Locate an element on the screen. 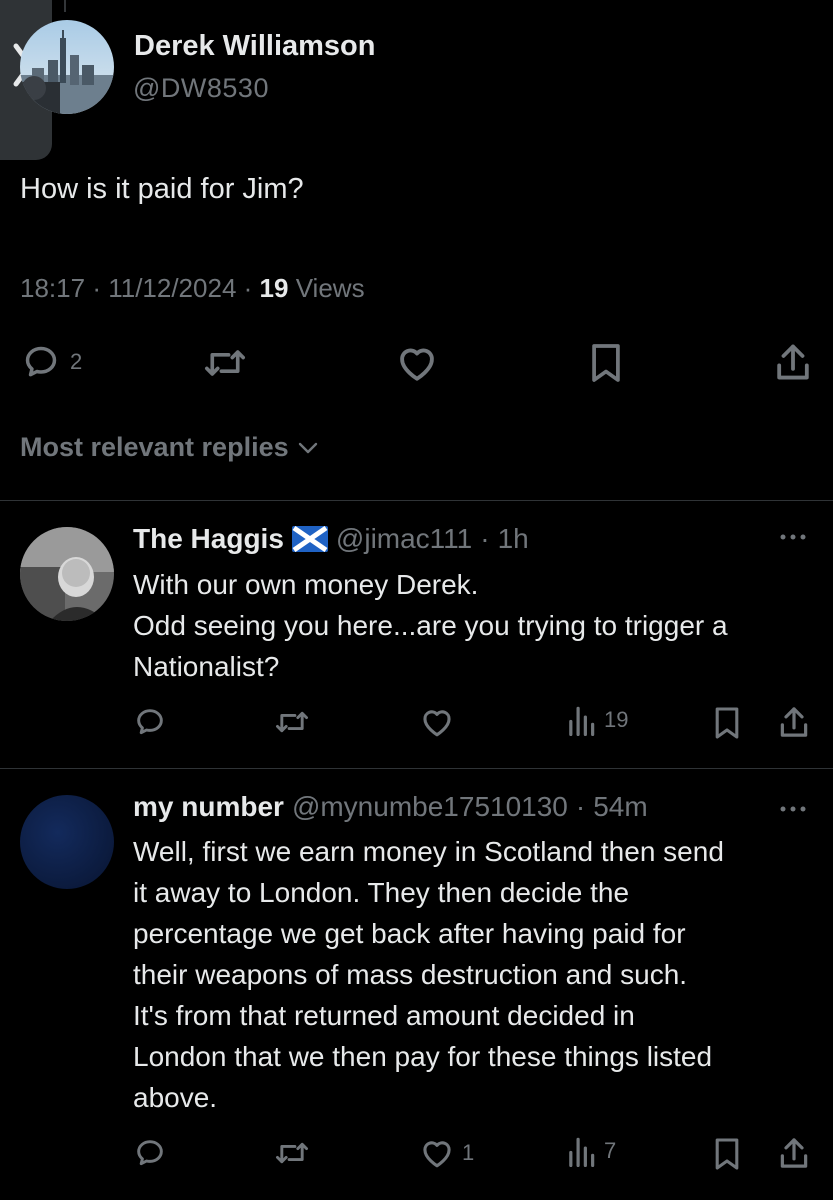 The width and height of the screenshot is (833, 1200). views-button: 19 is located at coordinates (597, 720).